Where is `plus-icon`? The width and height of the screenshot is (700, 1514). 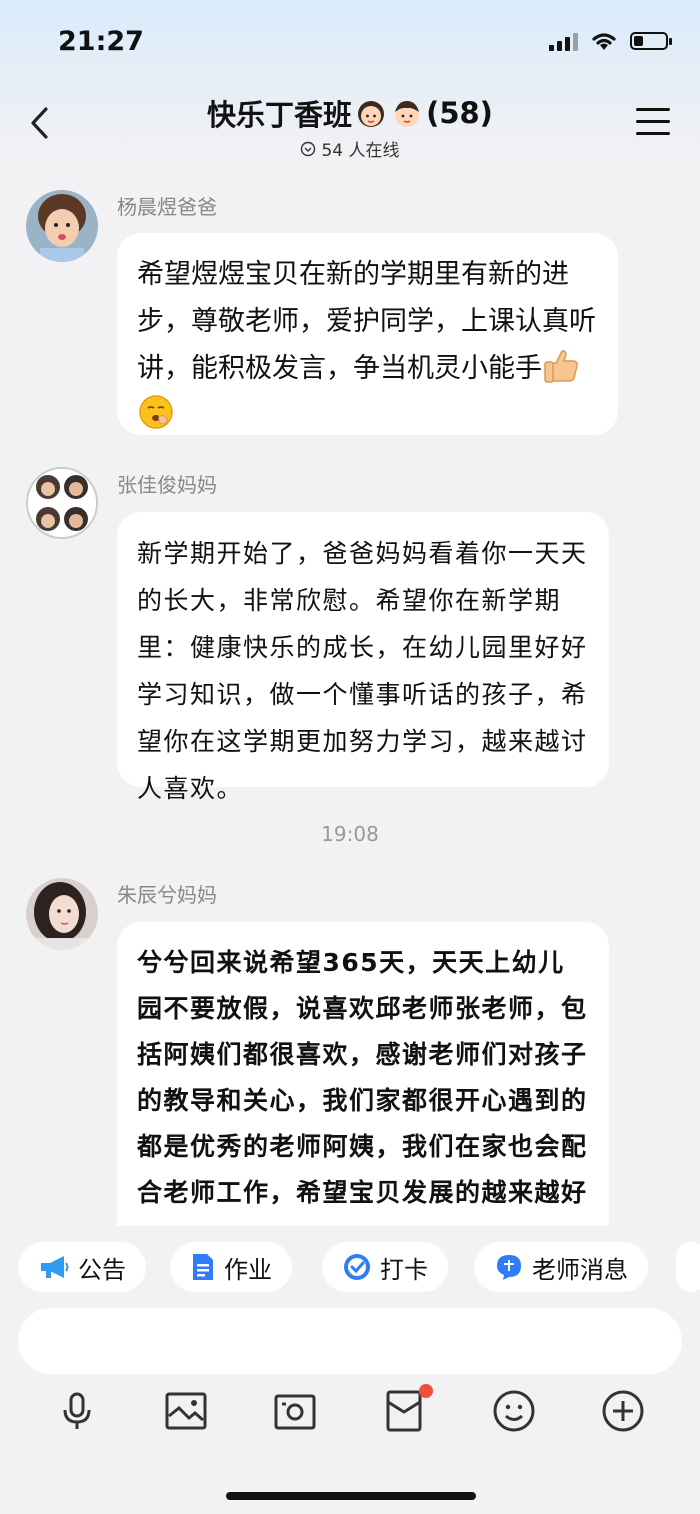 plus-icon is located at coordinates (623, 1411).